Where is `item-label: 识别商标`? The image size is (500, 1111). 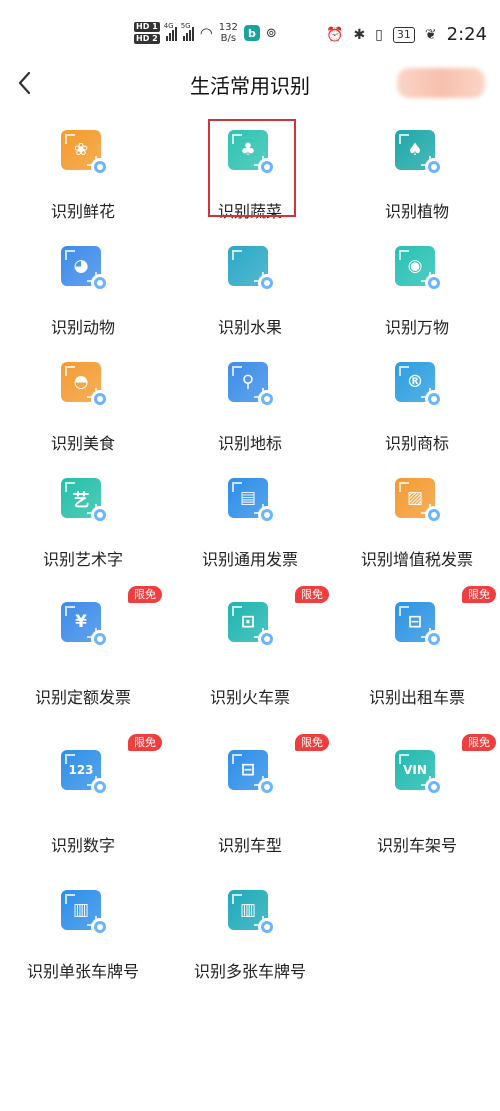
item-label: 识别商标 is located at coordinates (416, 443).